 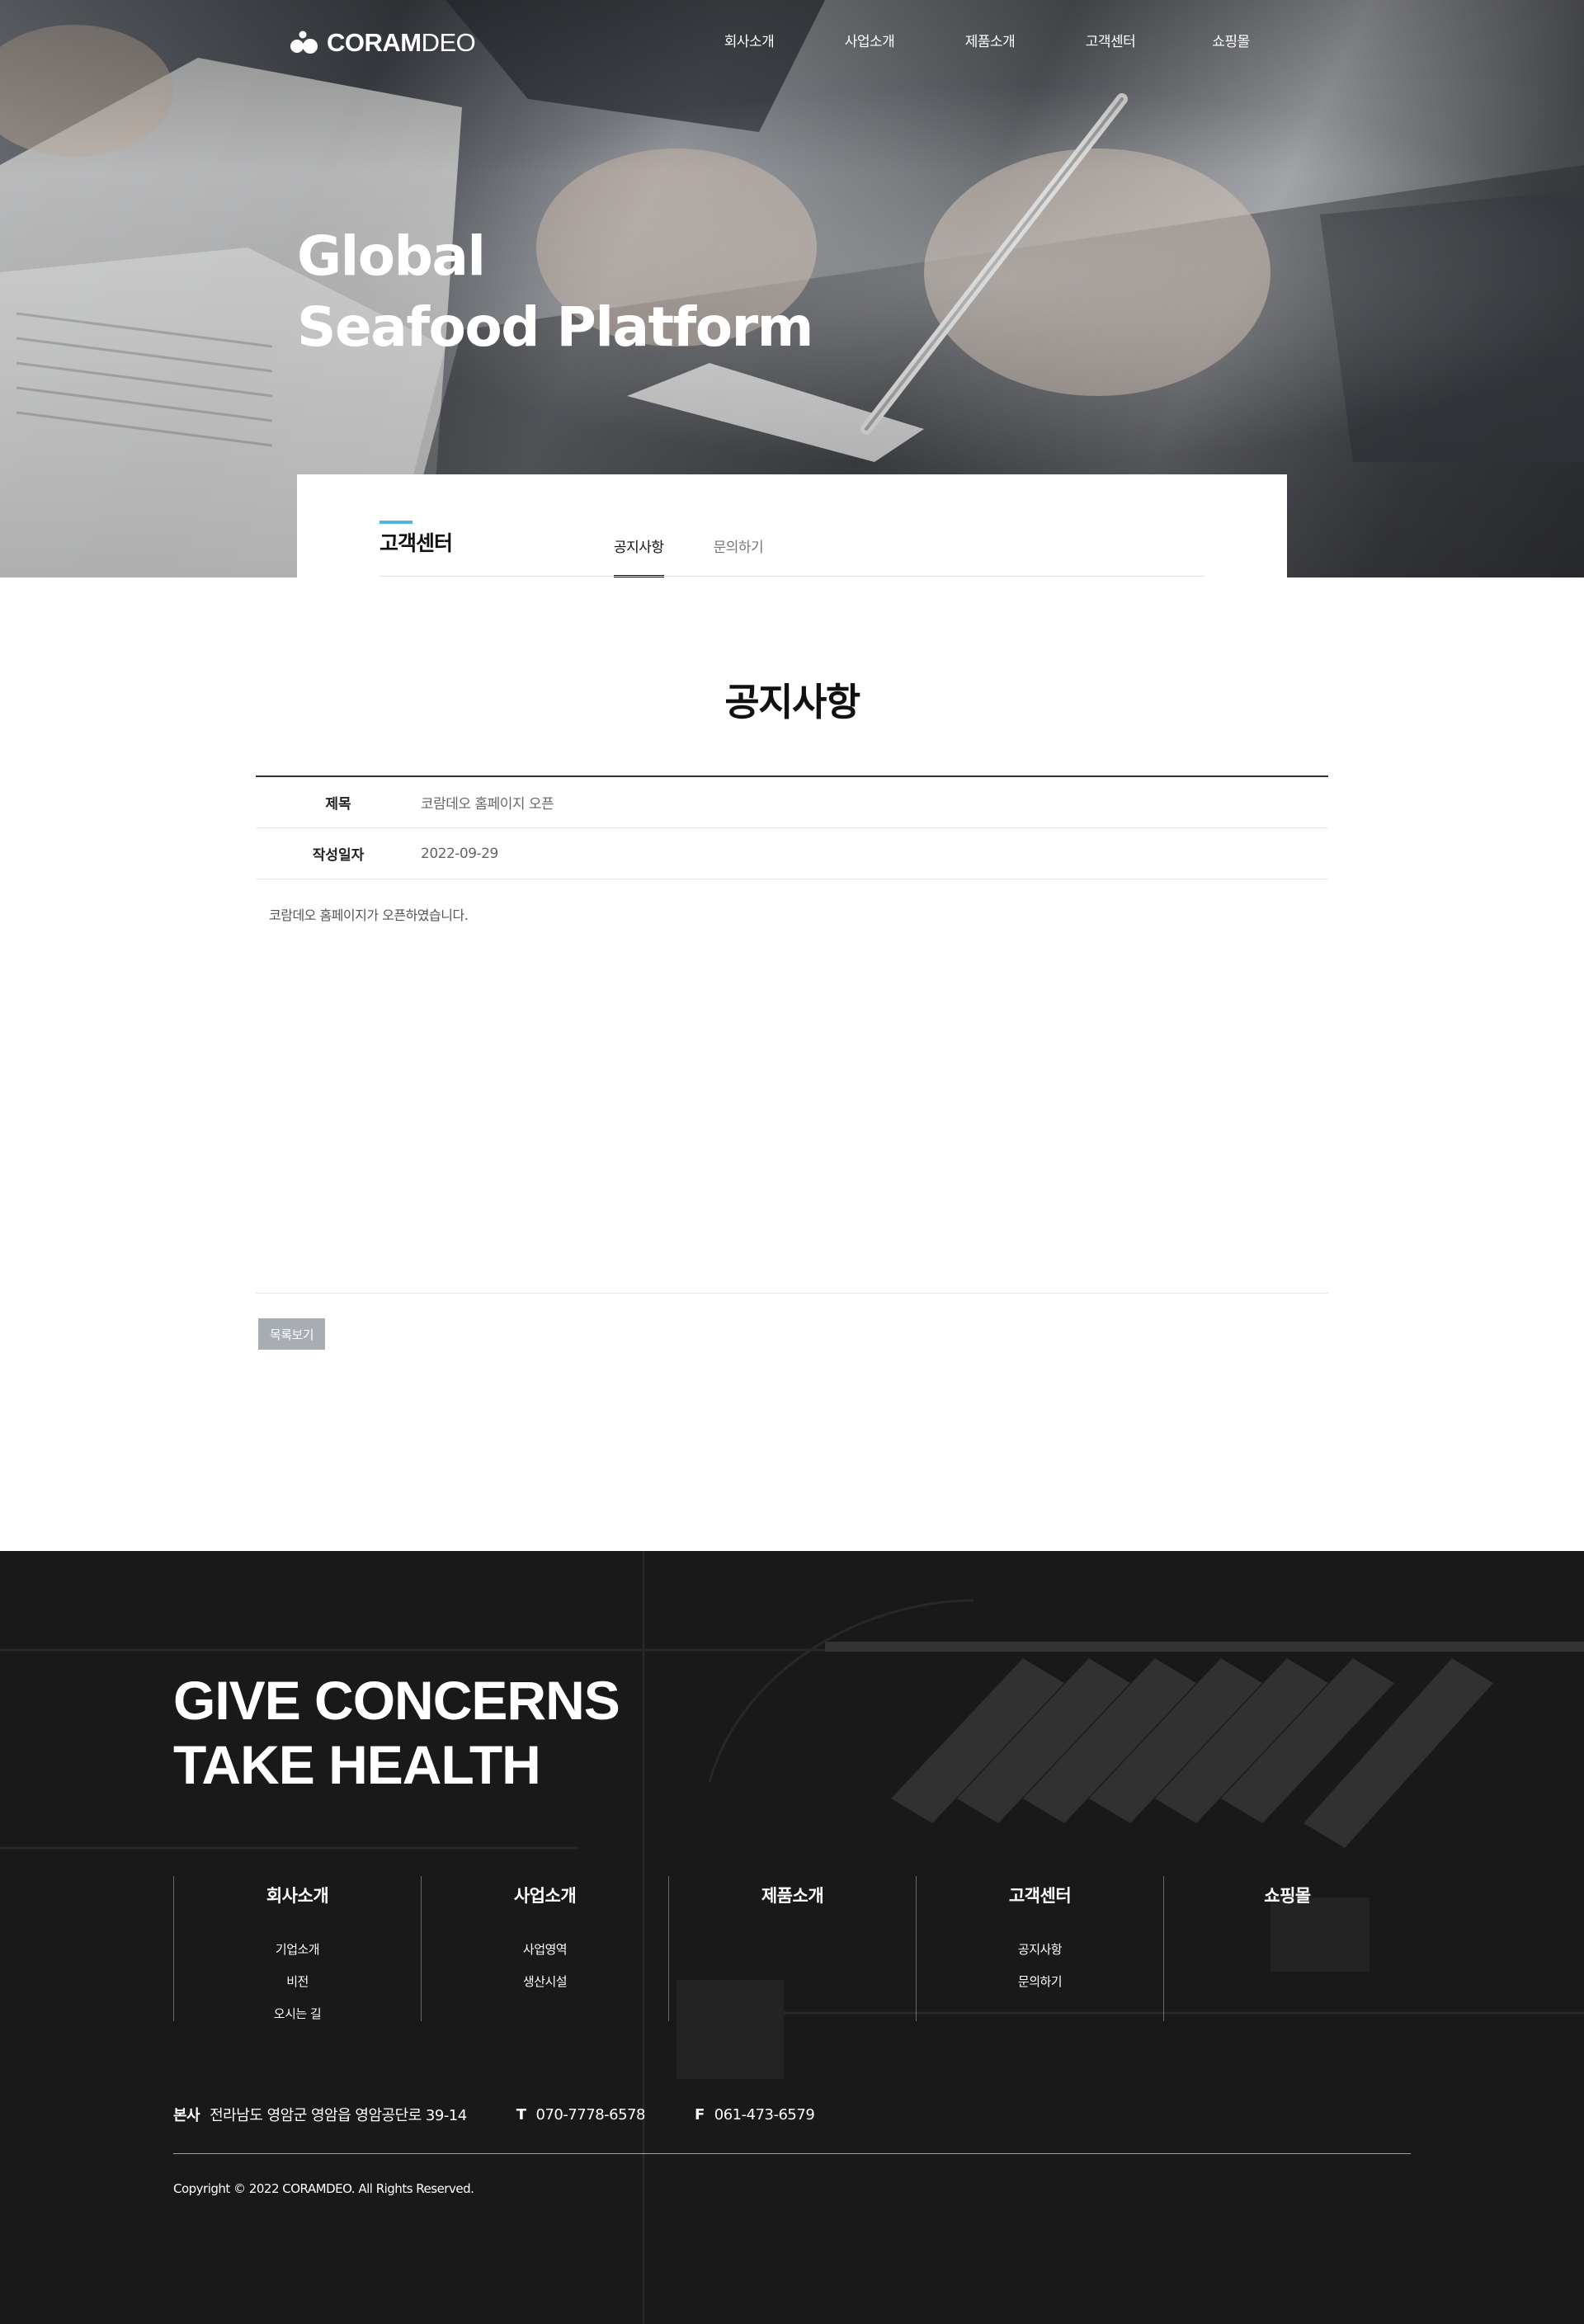 I want to click on subject-value: 코람데오 홈페이지 오픈, so click(x=487, y=804).